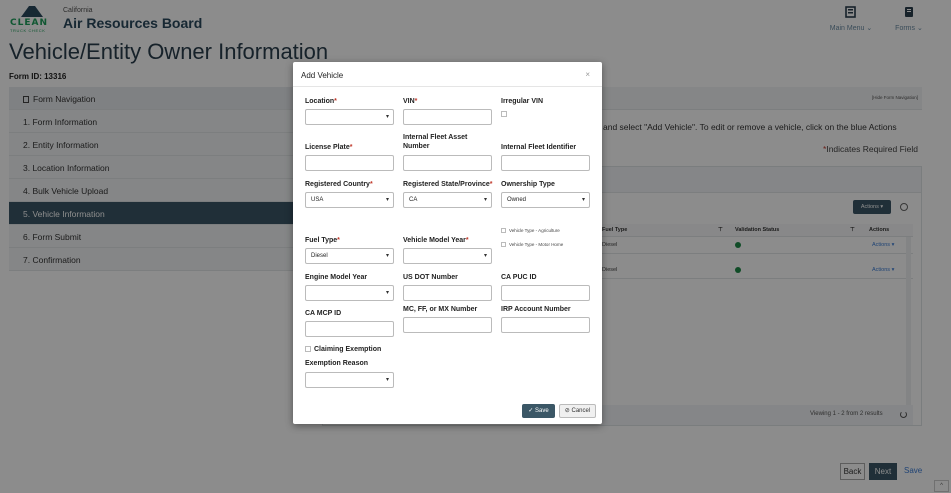 This screenshot has height=493, width=951. Describe the element at coordinates (545, 293) in the screenshot. I see `ca-puc-input` at that location.